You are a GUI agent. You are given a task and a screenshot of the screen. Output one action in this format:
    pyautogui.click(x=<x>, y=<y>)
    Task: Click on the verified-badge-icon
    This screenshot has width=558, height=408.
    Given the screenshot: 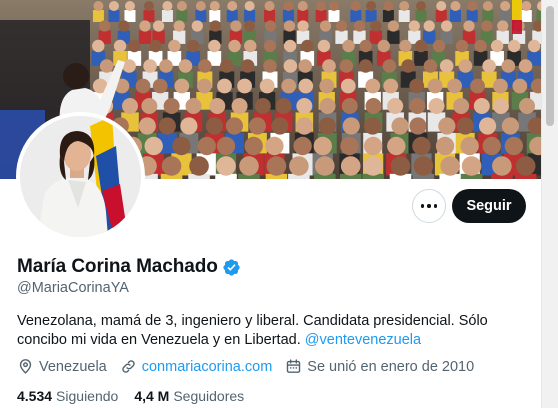 What is the action you would take?
    pyautogui.click(x=231, y=267)
    